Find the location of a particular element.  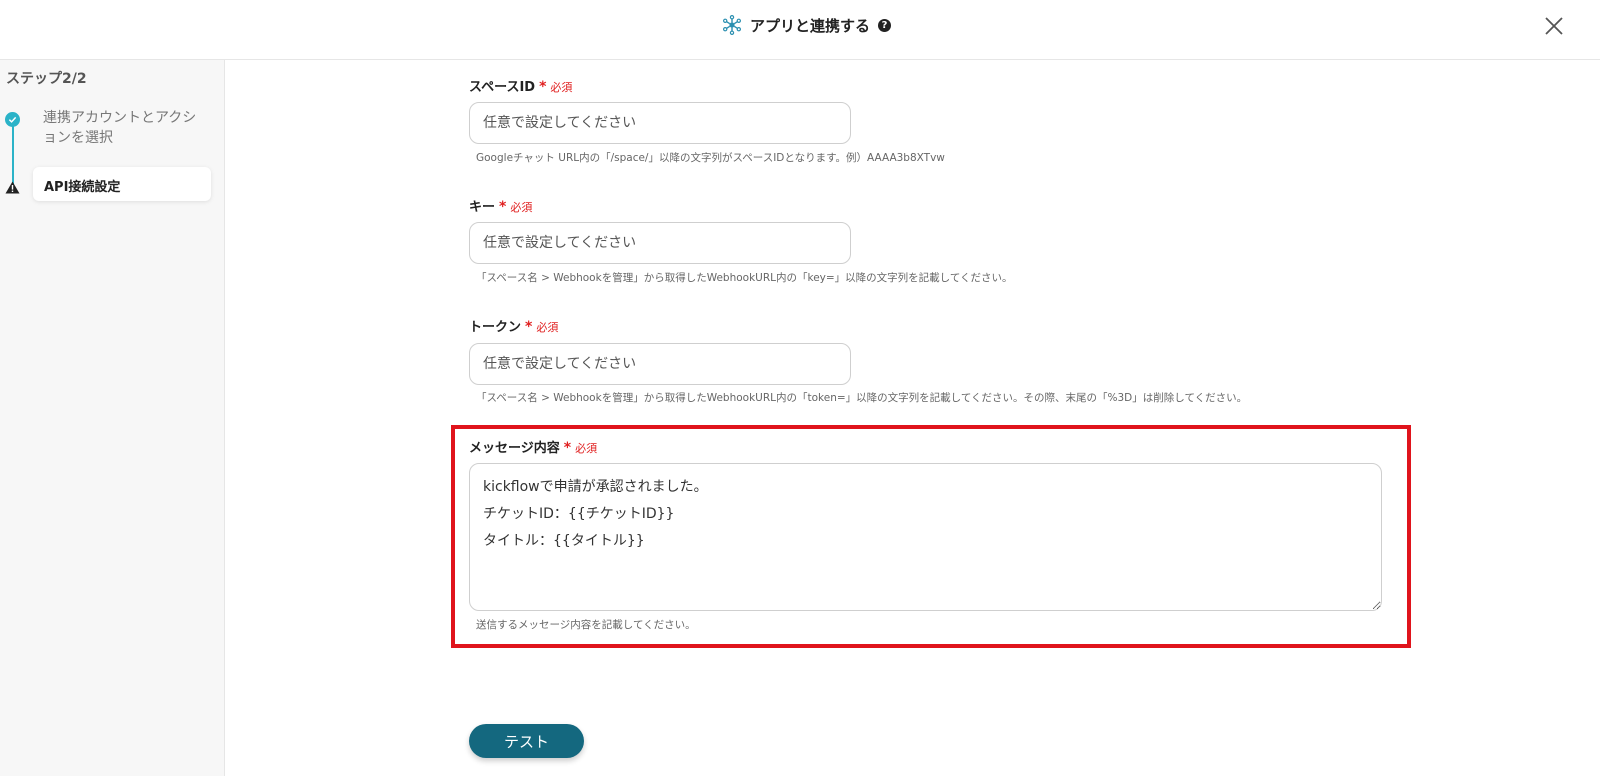

test-button: テスト is located at coordinates (526, 741).